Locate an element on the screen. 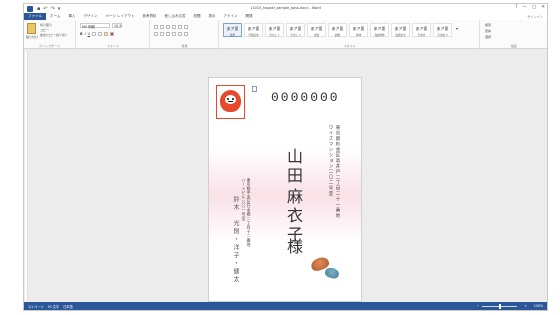 The image size is (560, 315). numbering-icon is located at coordinates (162, 26).